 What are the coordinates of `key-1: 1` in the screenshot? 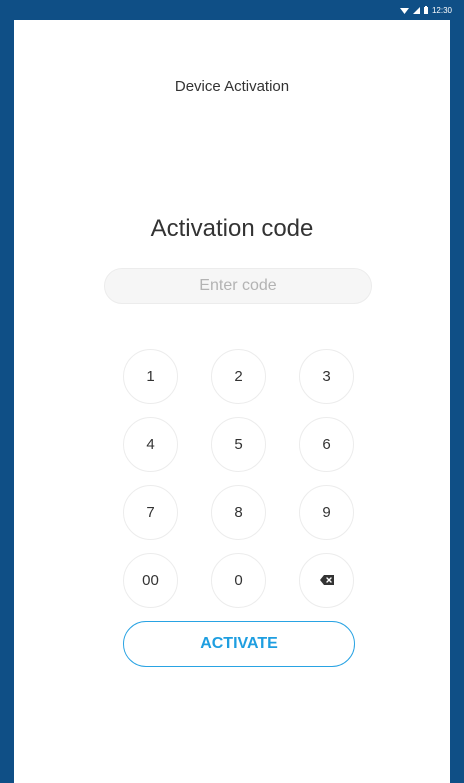 It's located at (150, 376).